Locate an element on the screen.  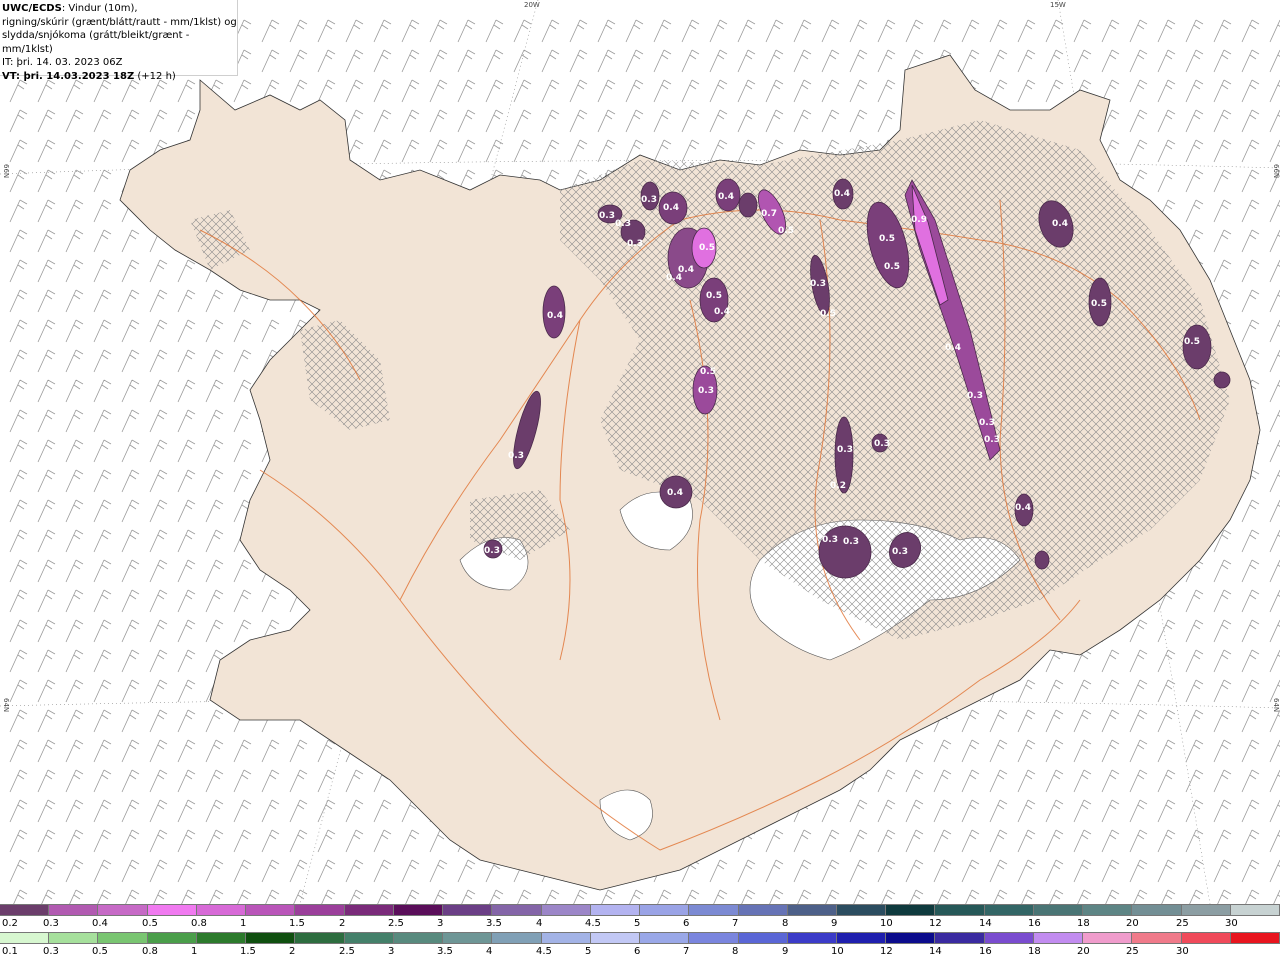
legend-label: 0.5 is located at coordinates (100, 951).